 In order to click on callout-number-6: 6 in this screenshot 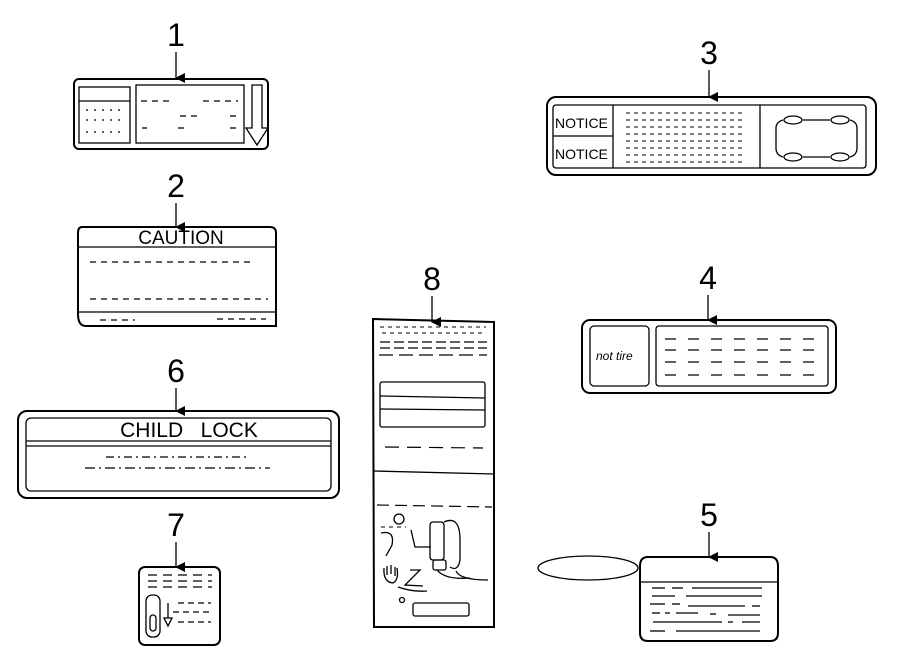, I will do `click(176, 371)`.